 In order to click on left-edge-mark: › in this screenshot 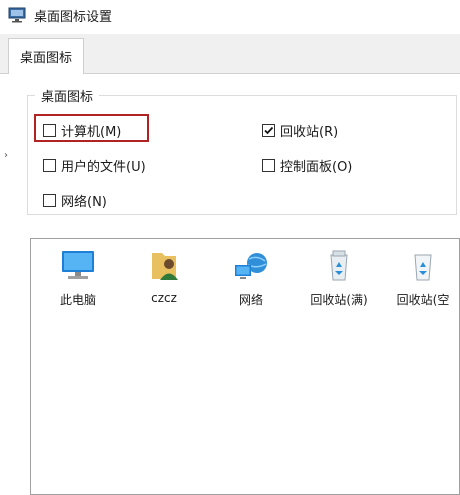, I will do `click(6, 155)`.